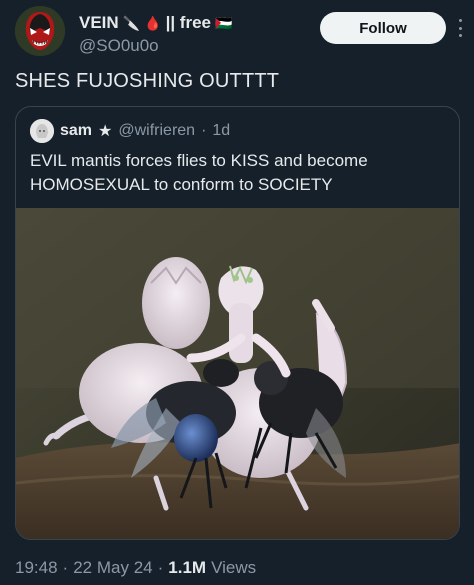  I want to click on venom-avatar-image, so click(40, 31).